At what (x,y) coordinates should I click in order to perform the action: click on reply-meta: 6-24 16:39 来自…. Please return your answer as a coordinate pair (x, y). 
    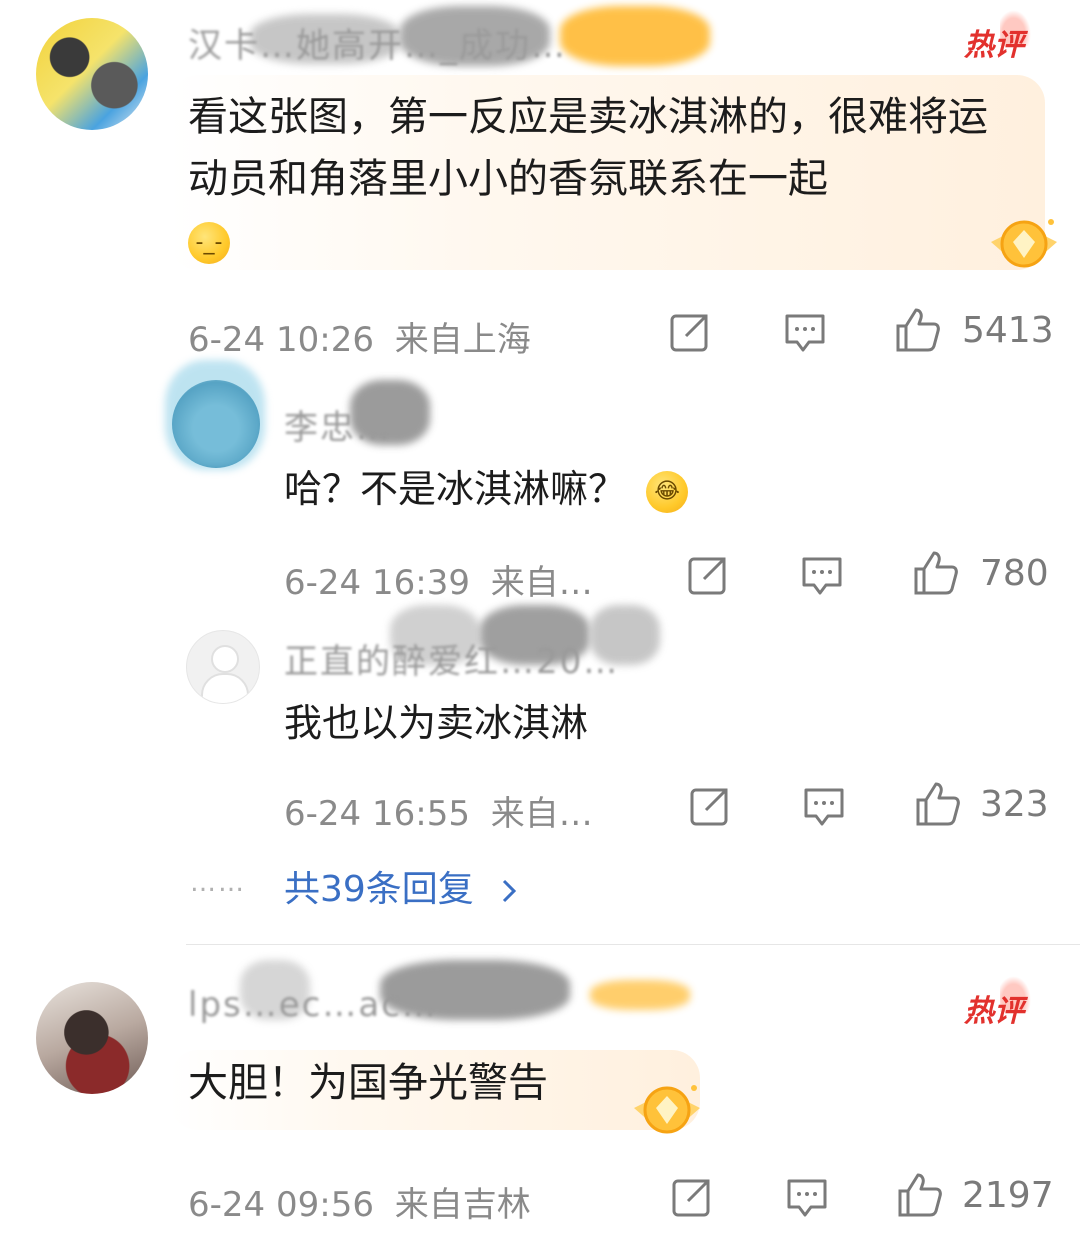
    Looking at the image, I should click on (438, 579).